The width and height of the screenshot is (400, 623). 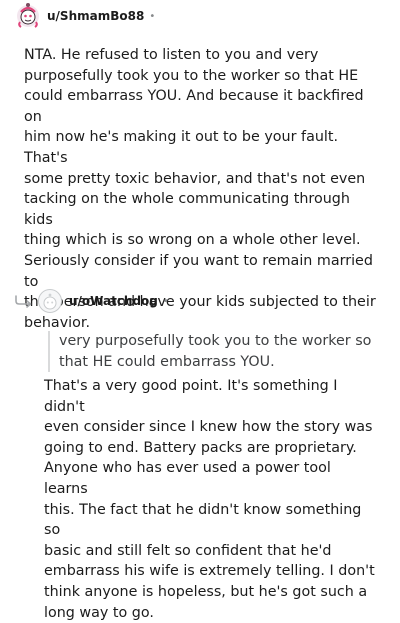 What do you see at coordinates (50, 301) in the screenshot?
I see `default-avatar-icon` at bounding box center [50, 301].